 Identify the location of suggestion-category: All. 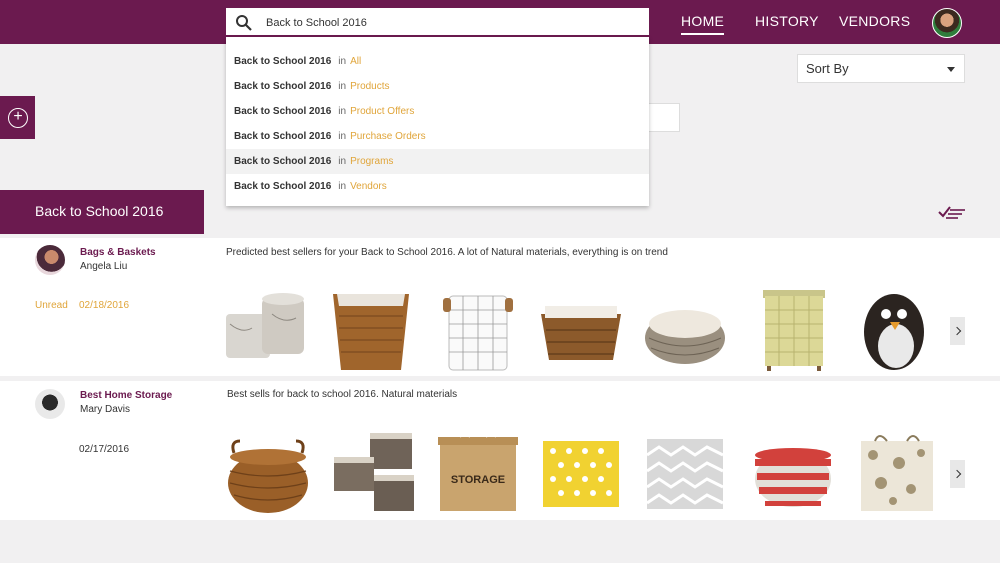
(356, 61).